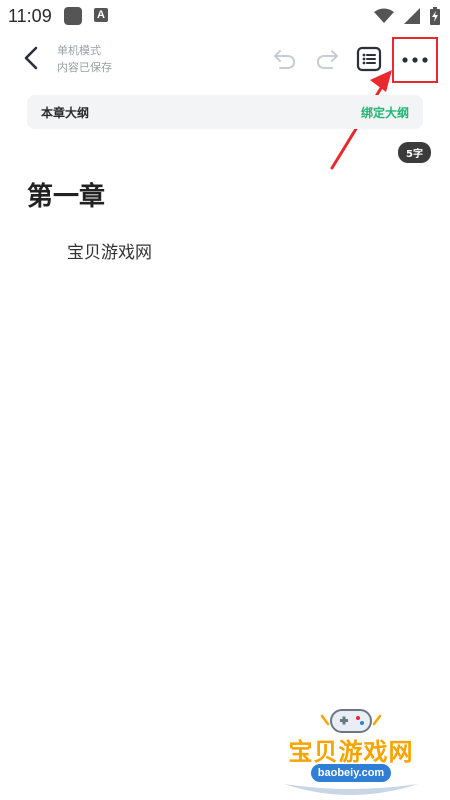  Describe the element at coordinates (225, 16) in the screenshot. I see `status-bar: 11:09 A` at that location.